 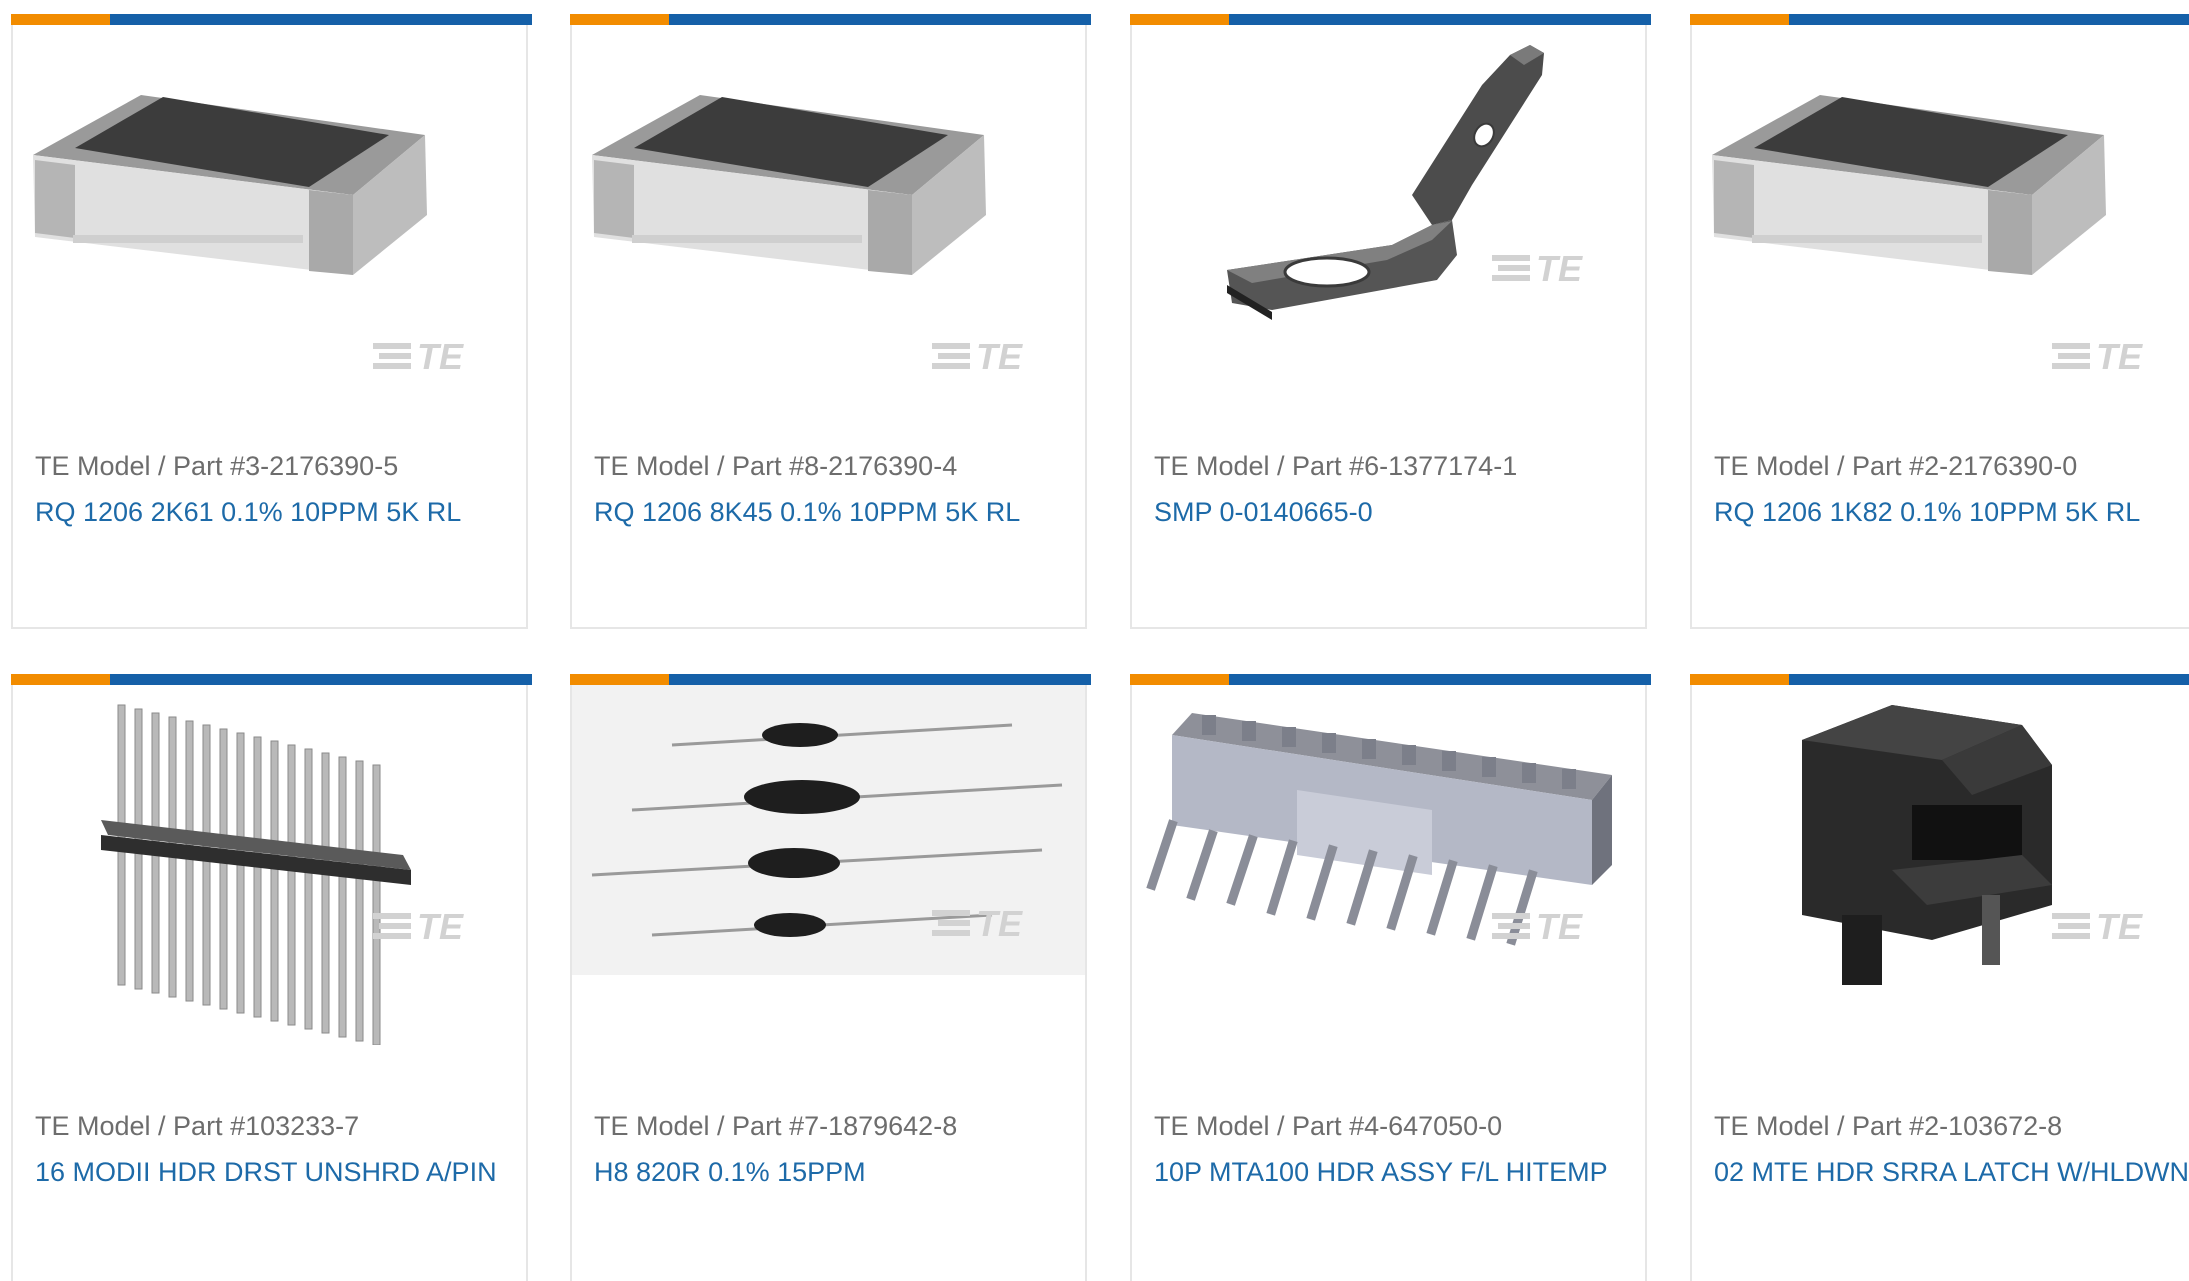 What do you see at coordinates (248, 512) in the screenshot?
I see `product-title-link: RQ 1206 2K61 0.1% 10PPM 5K RL` at bounding box center [248, 512].